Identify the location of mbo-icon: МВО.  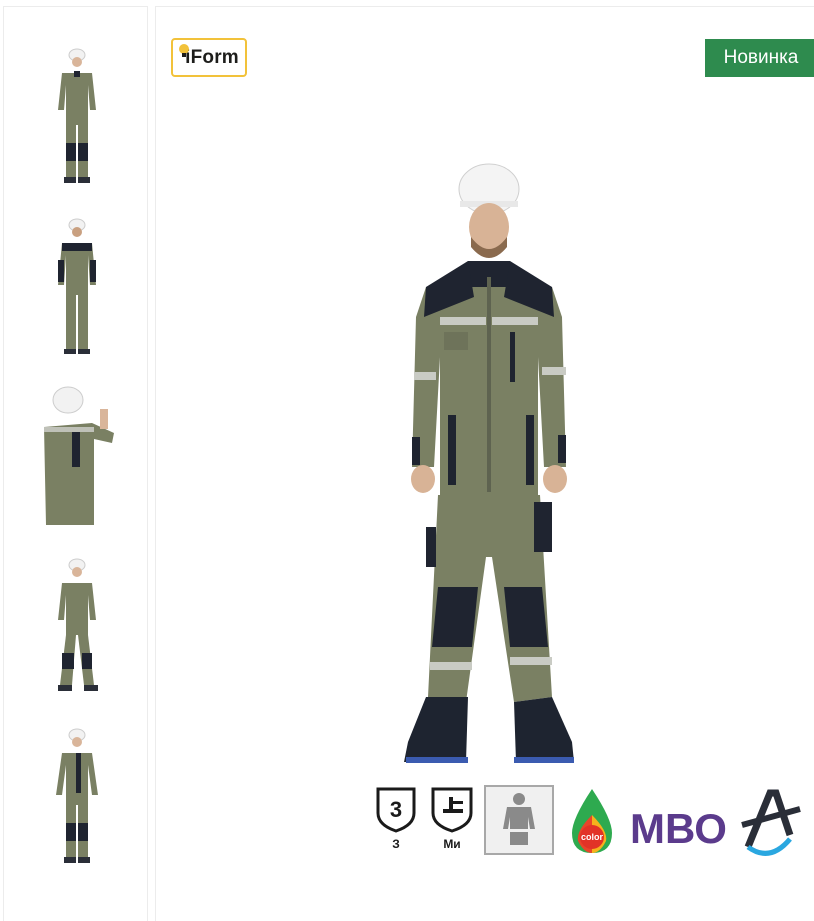
(716, 823).